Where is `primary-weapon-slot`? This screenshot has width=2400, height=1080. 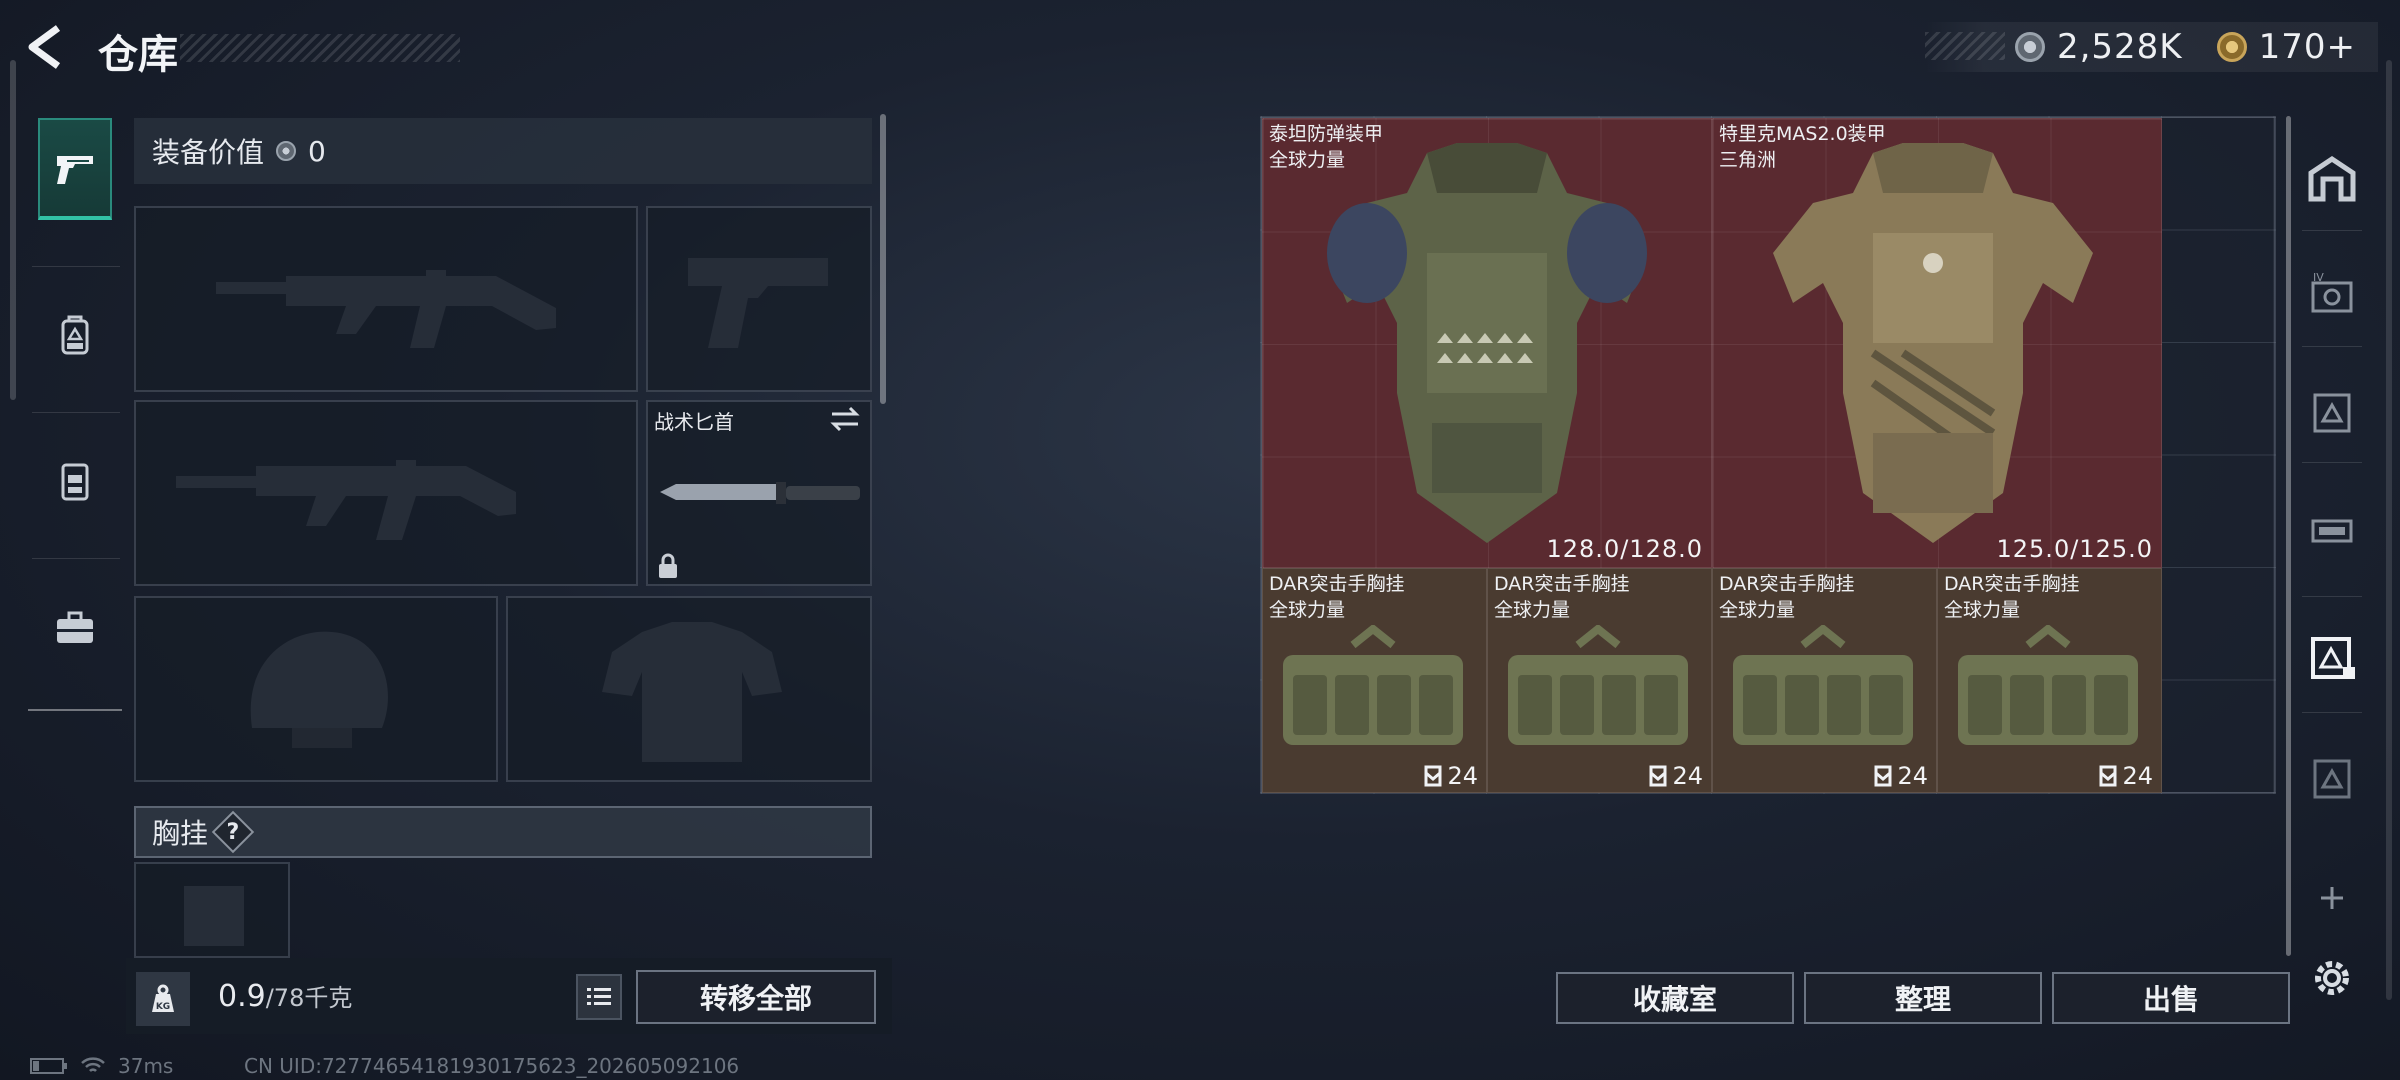 primary-weapon-slot is located at coordinates (386, 299).